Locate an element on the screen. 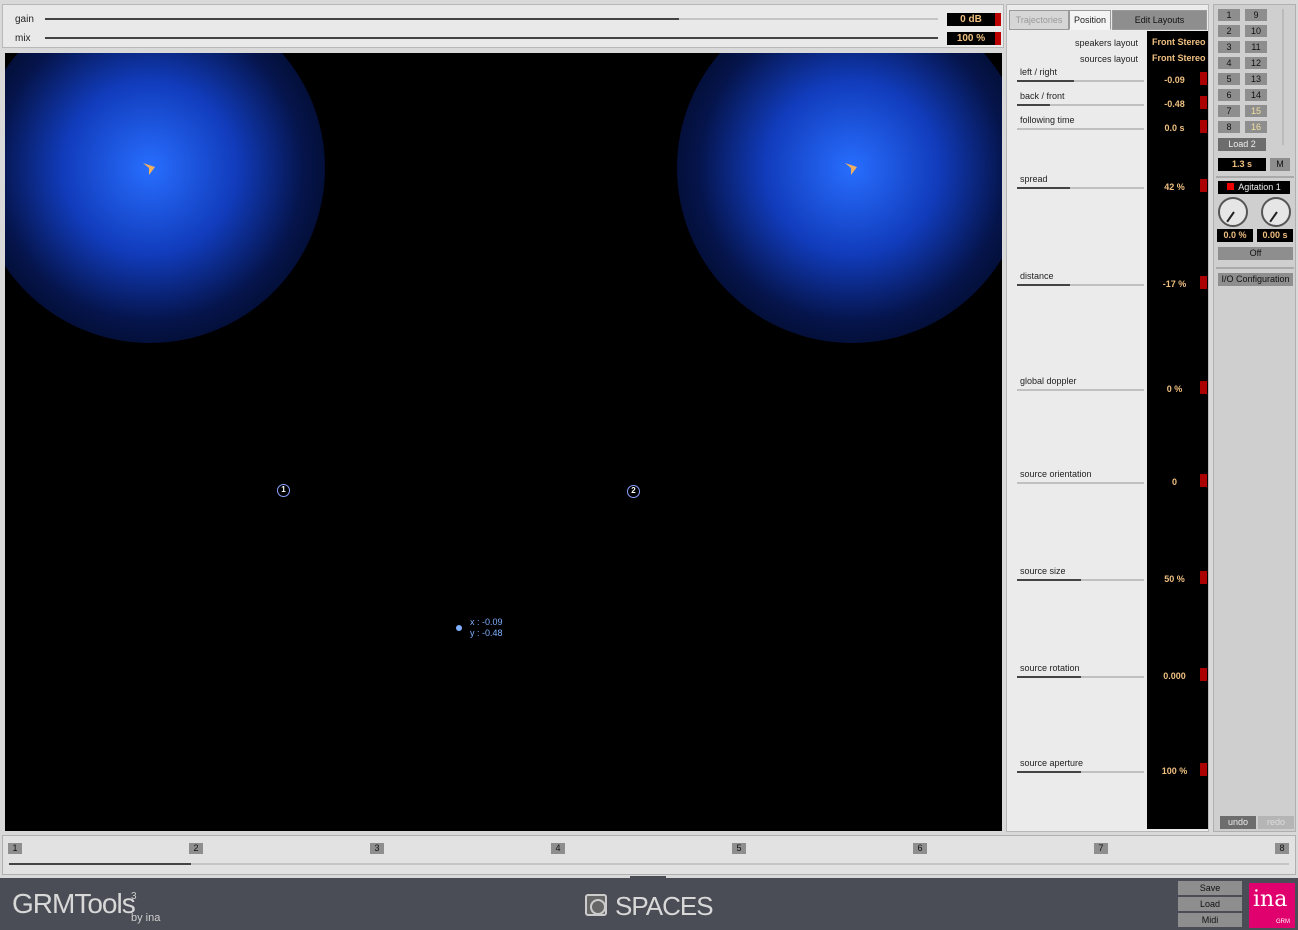 The height and width of the screenshot is (930, 1298). io-configuration-button: I/O Configuration is located at coordinates (1255, 279).